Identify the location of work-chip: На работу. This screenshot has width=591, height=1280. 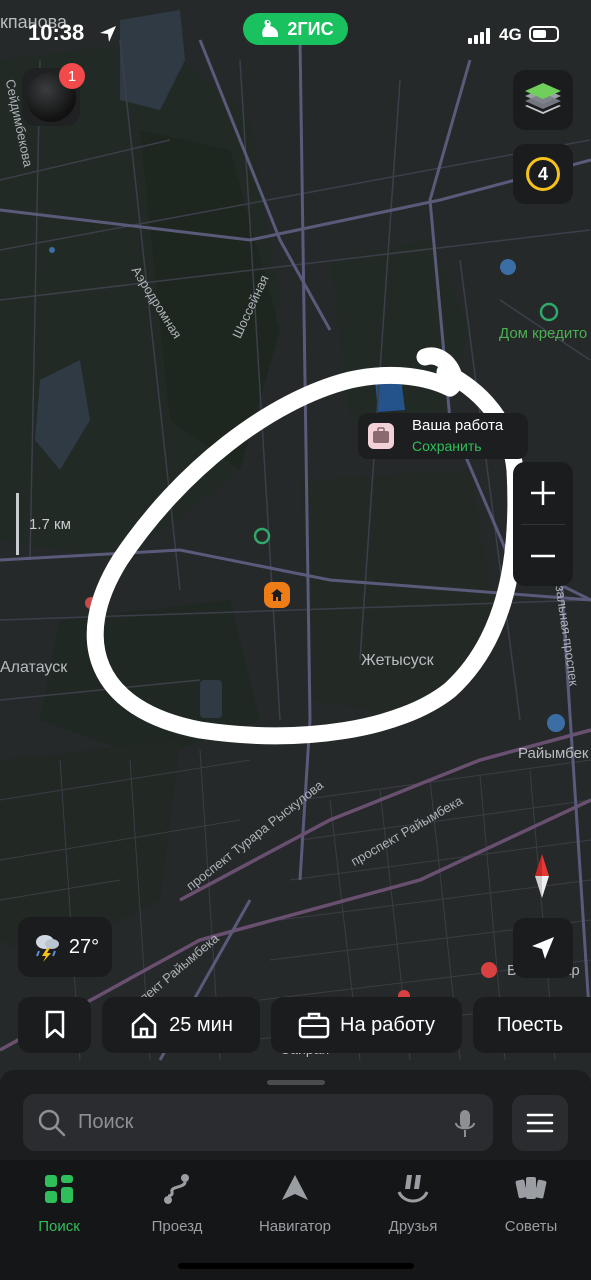
(366, 1025).